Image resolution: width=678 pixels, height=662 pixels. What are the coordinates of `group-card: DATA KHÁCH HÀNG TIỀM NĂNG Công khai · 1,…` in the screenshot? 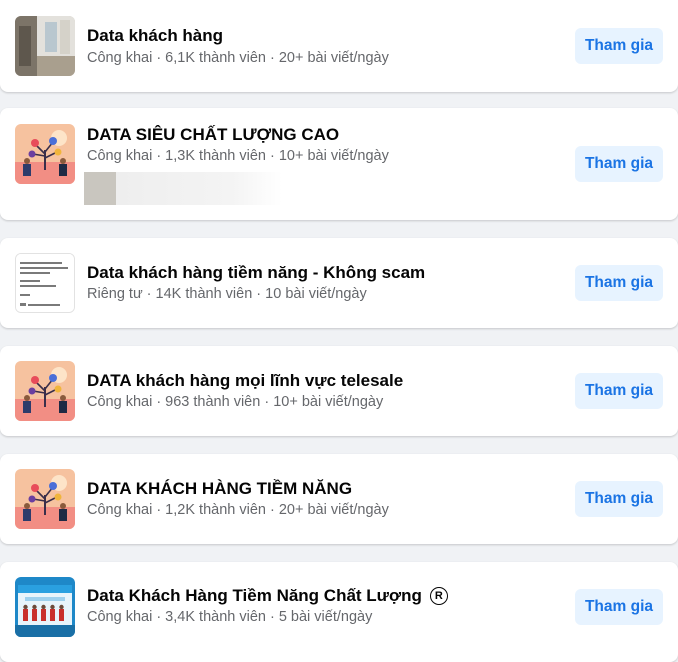 It's located at (339, 499).